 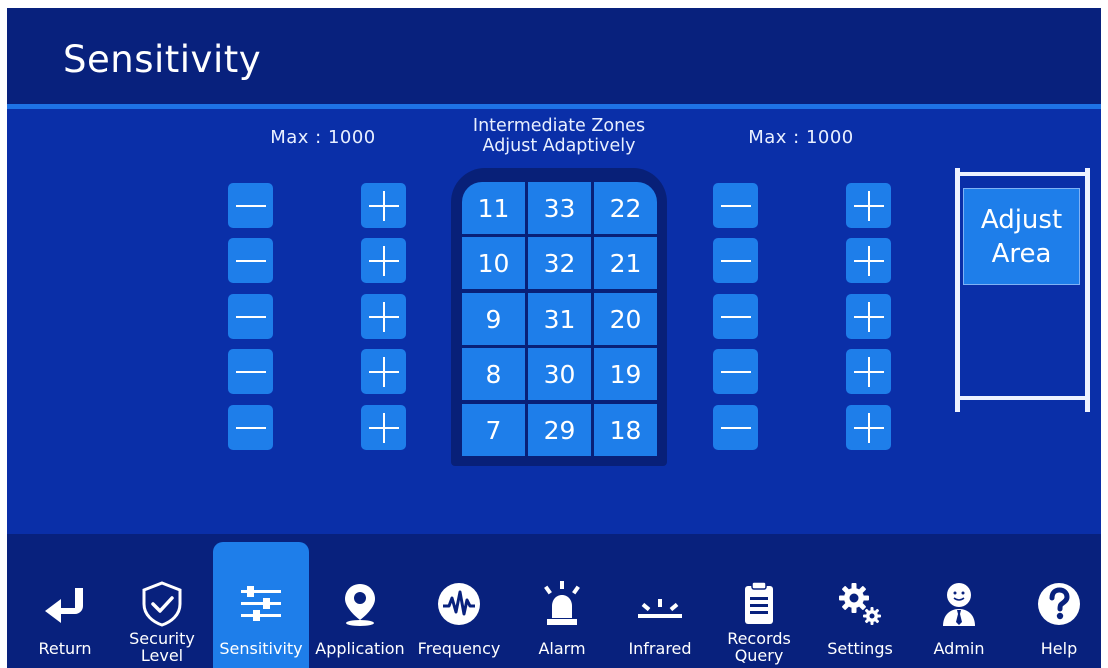 What do you see at coordinates (625, 374) in the screenshot?
I see `zone-cell: 19` at bounding box center [625, 374].